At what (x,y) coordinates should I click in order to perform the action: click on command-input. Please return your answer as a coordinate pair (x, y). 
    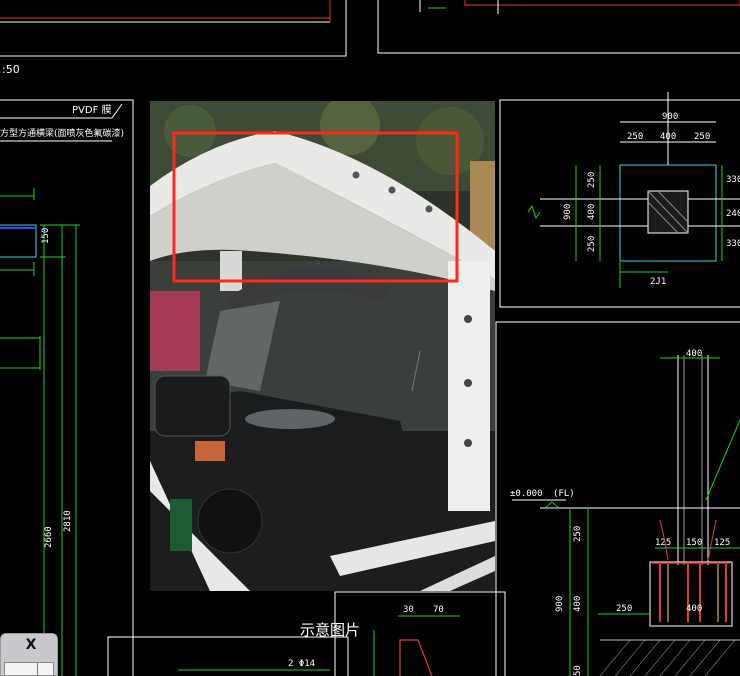
    Looking at the image, I should click on (29, 669).